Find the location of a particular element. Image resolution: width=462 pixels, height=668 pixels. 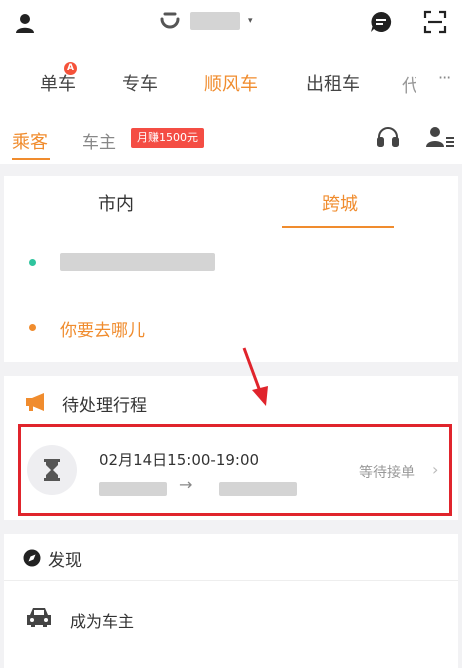

pending-trip-item: 02月14日15:00-19:00 → 等待接单 › is located at coordinates (235, 470).